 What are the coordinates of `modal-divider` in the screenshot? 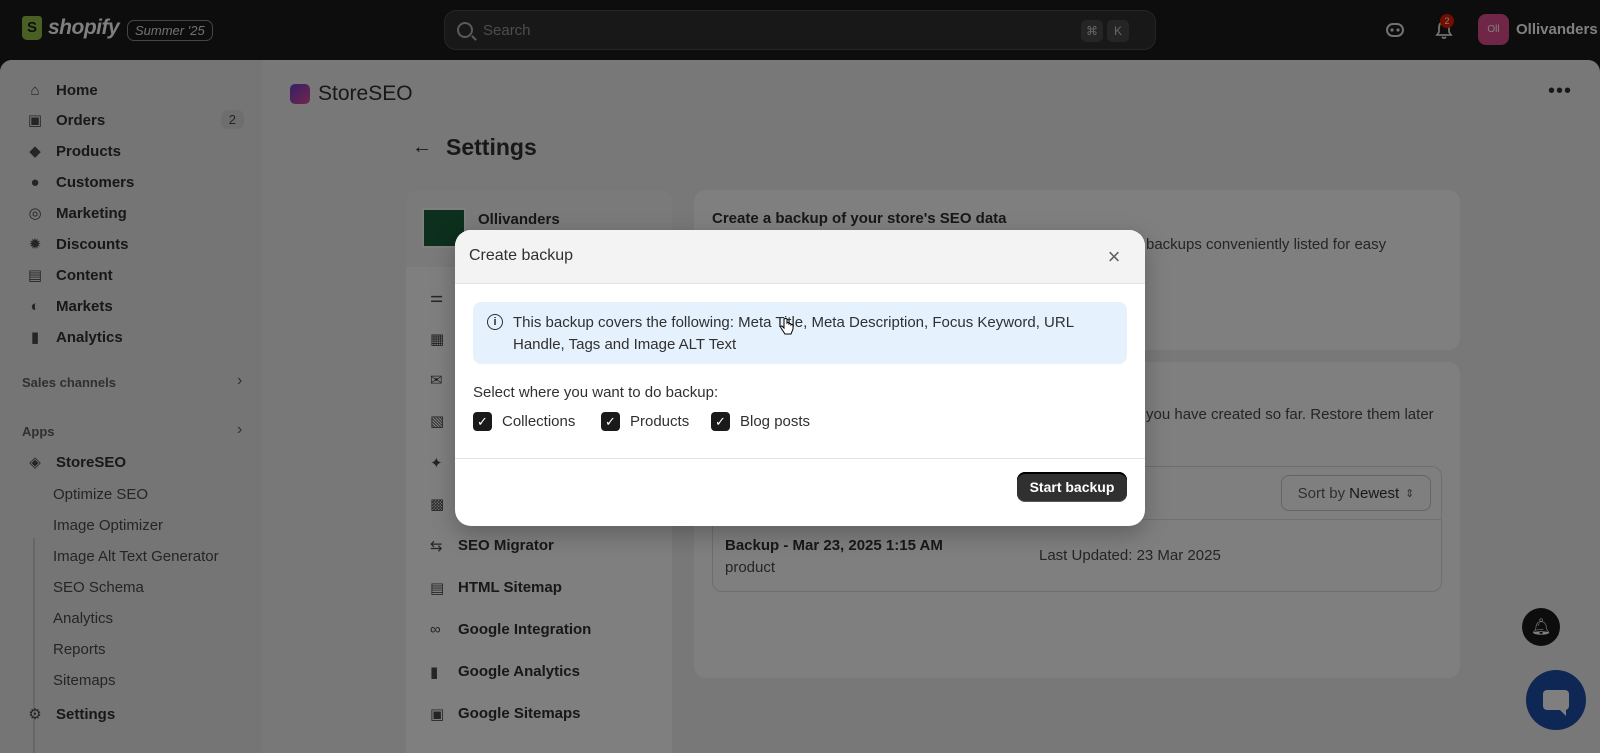 It's located at (800, 458).